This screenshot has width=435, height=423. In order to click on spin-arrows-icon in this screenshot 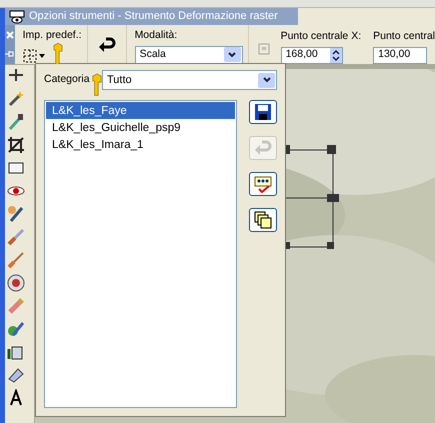, I will do `click(336, 55)`.